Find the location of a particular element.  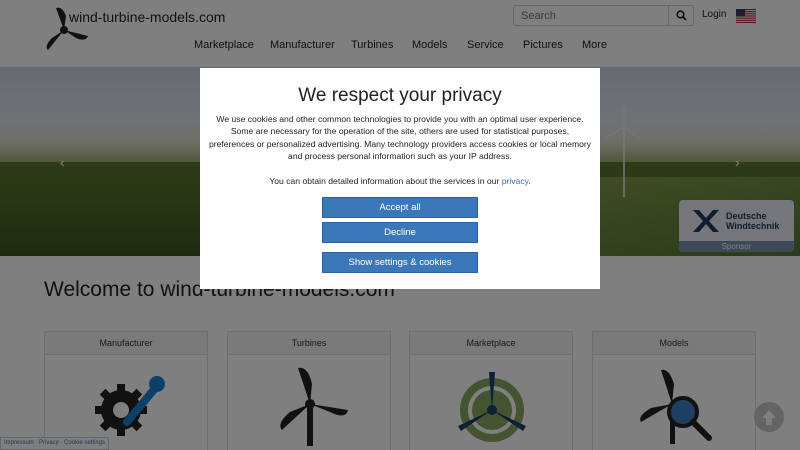

accept-all-button: Accept all is located at coordinates (400, 207).